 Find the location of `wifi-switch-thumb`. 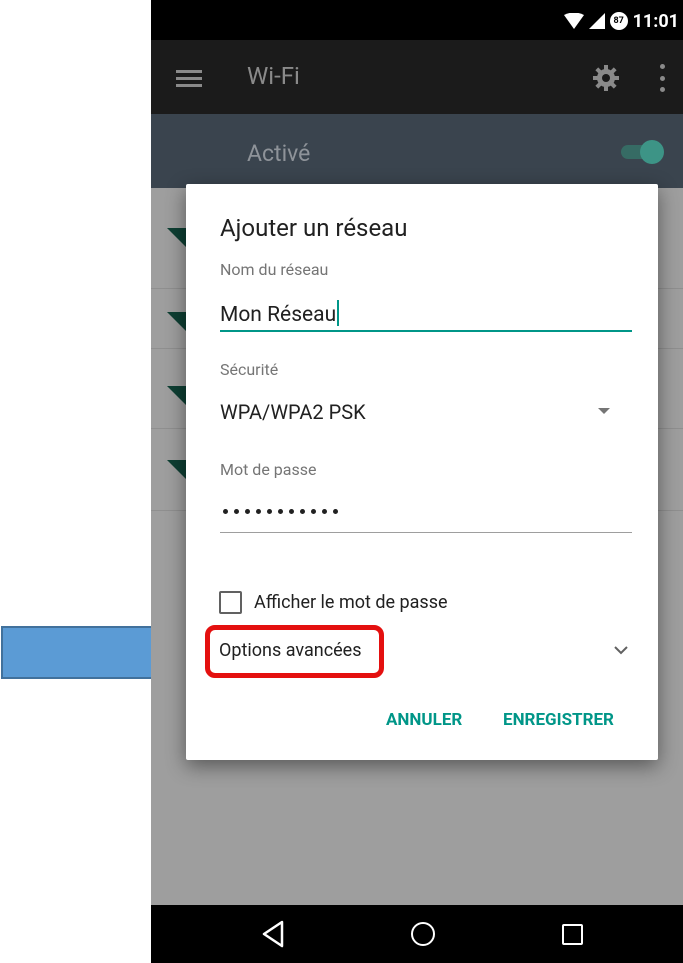

wifi-switch-thumb is located at coordinates (652, 152).